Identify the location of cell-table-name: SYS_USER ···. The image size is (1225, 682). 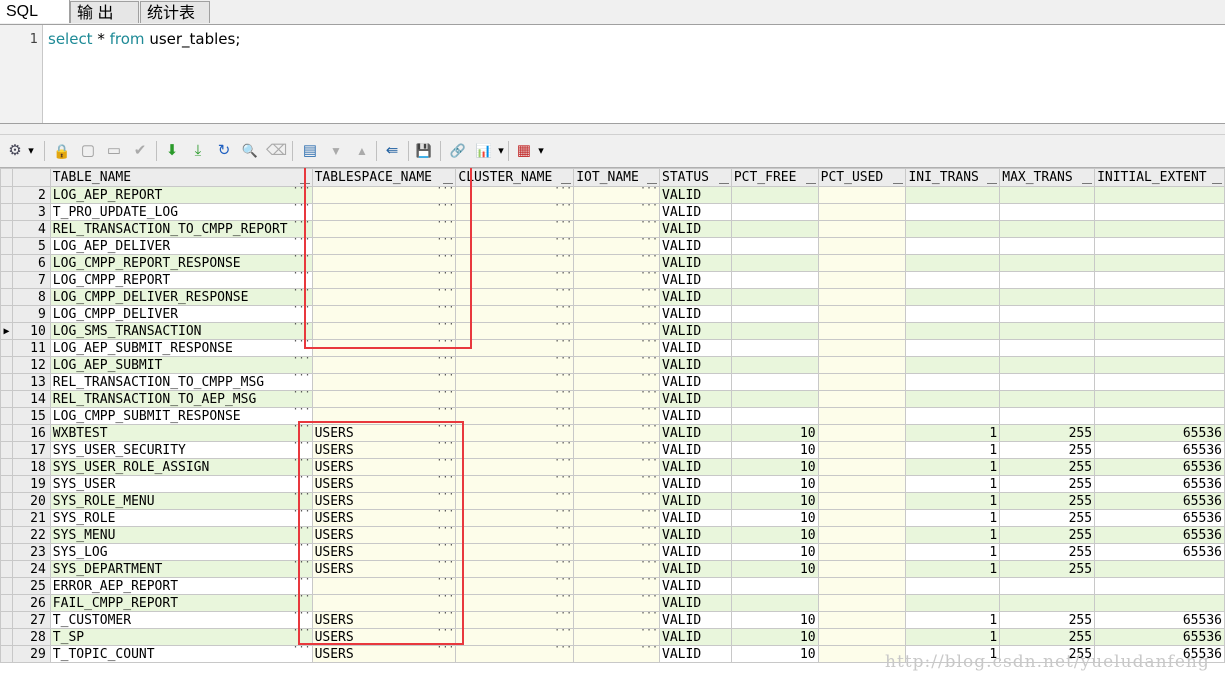
(181, 484).